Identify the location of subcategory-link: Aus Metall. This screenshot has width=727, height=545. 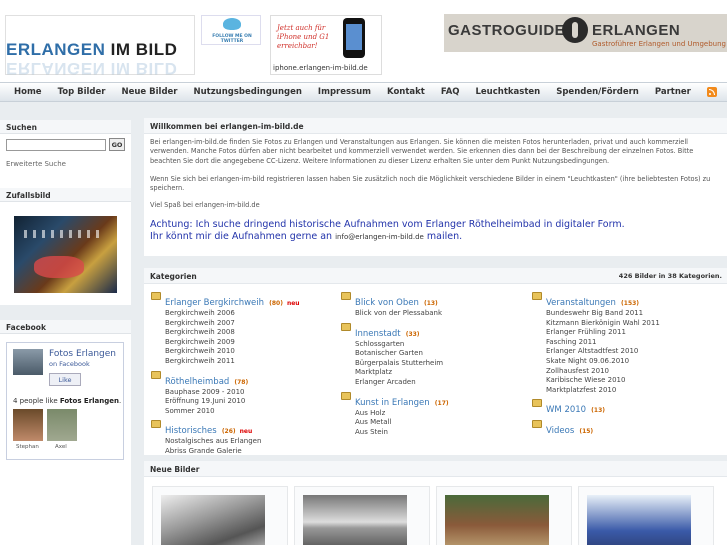
(438, 423).